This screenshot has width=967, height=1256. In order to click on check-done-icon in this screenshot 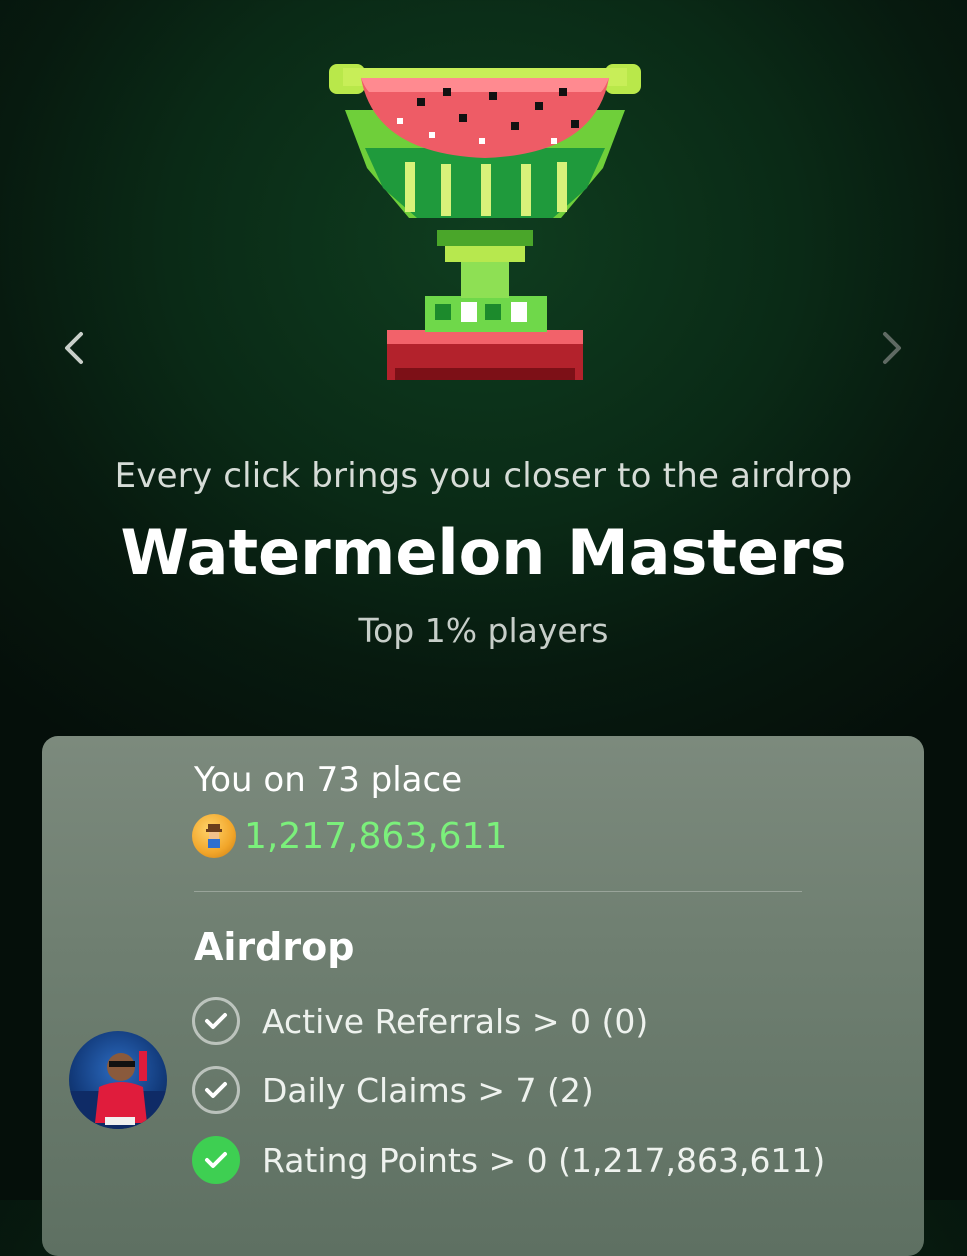, I will do `click(216, 1160)`.